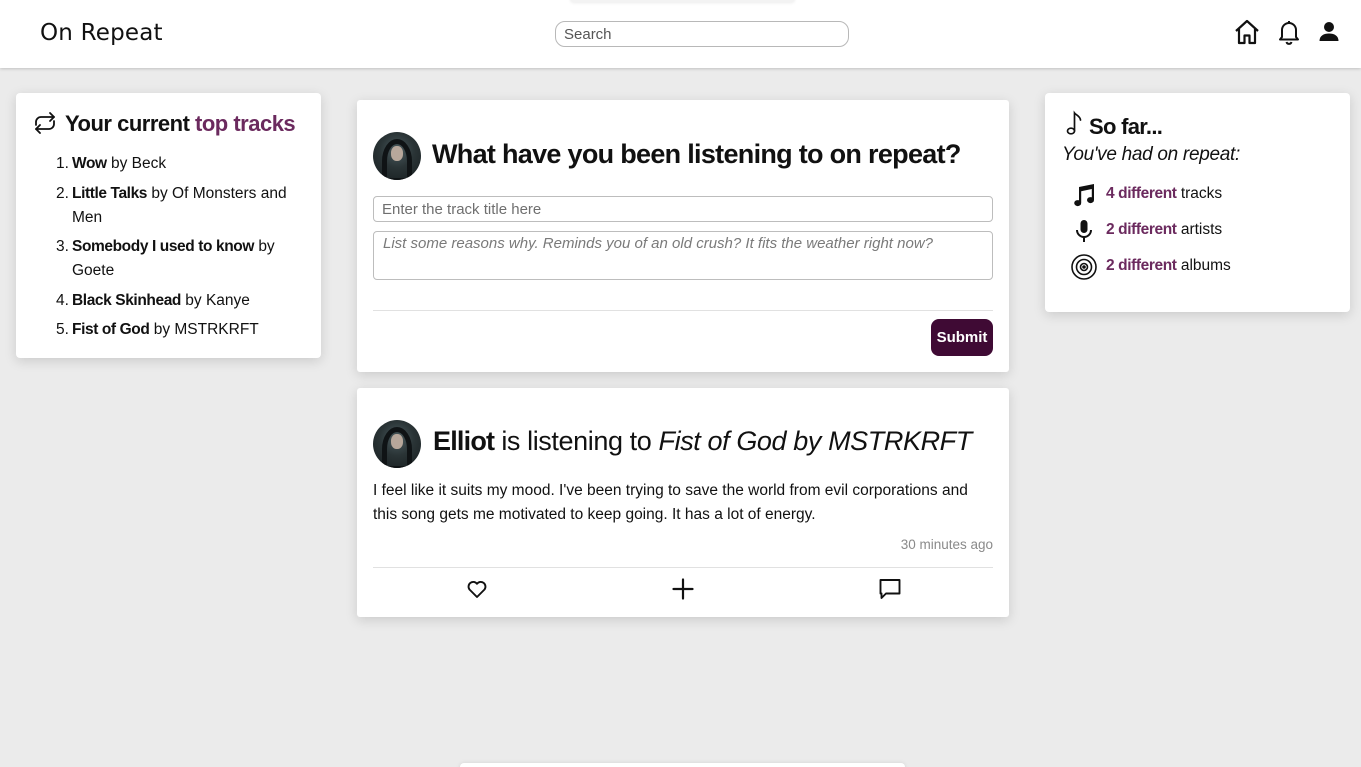  I want to click on submit-button: Submit, so click(962, 337).